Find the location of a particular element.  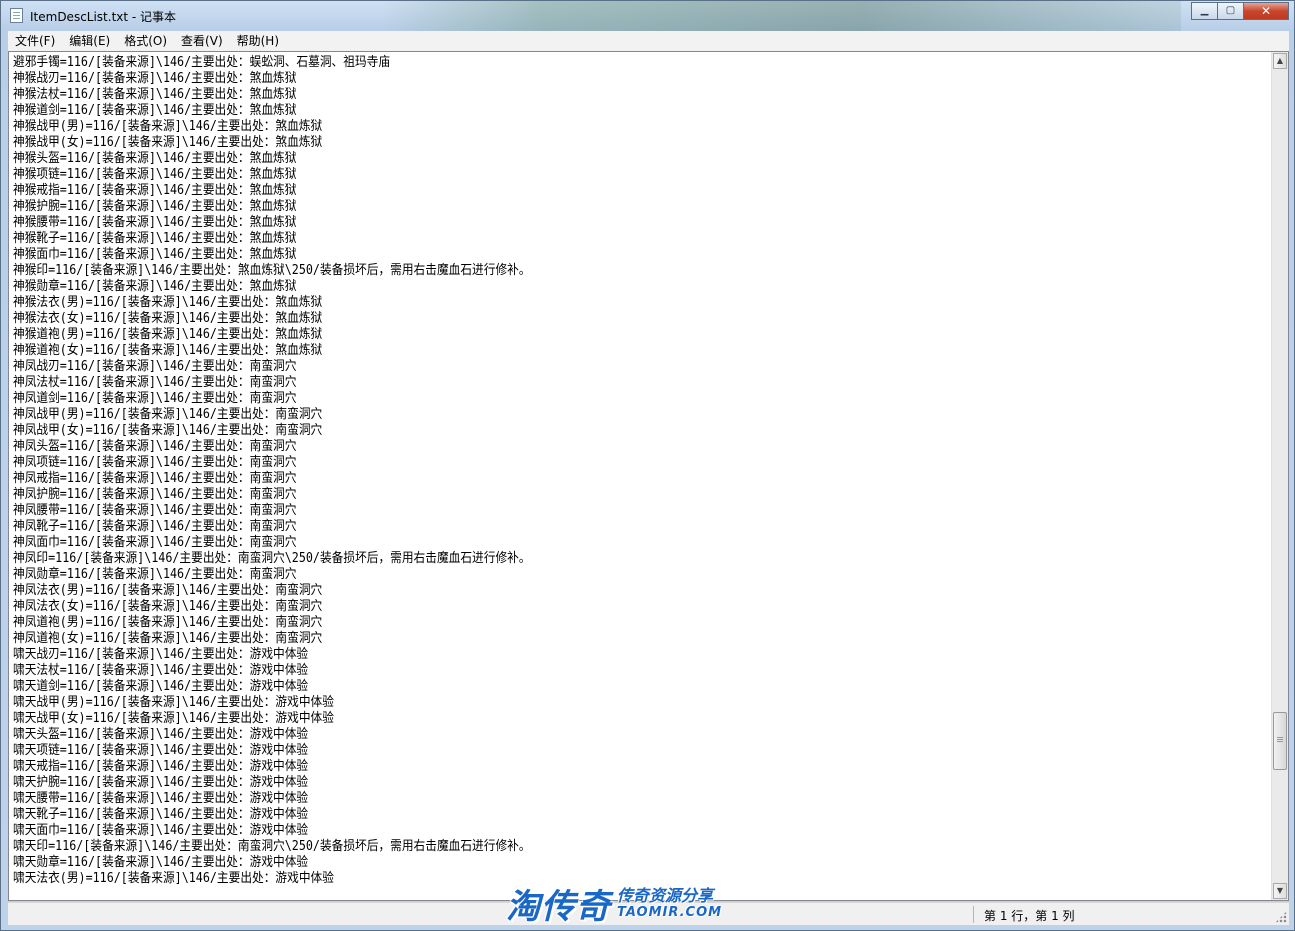

text-line: 神猴靴子=116/[装备来源]\146/主要出处：煞血炼狱 is located at coordinates (155, 238).